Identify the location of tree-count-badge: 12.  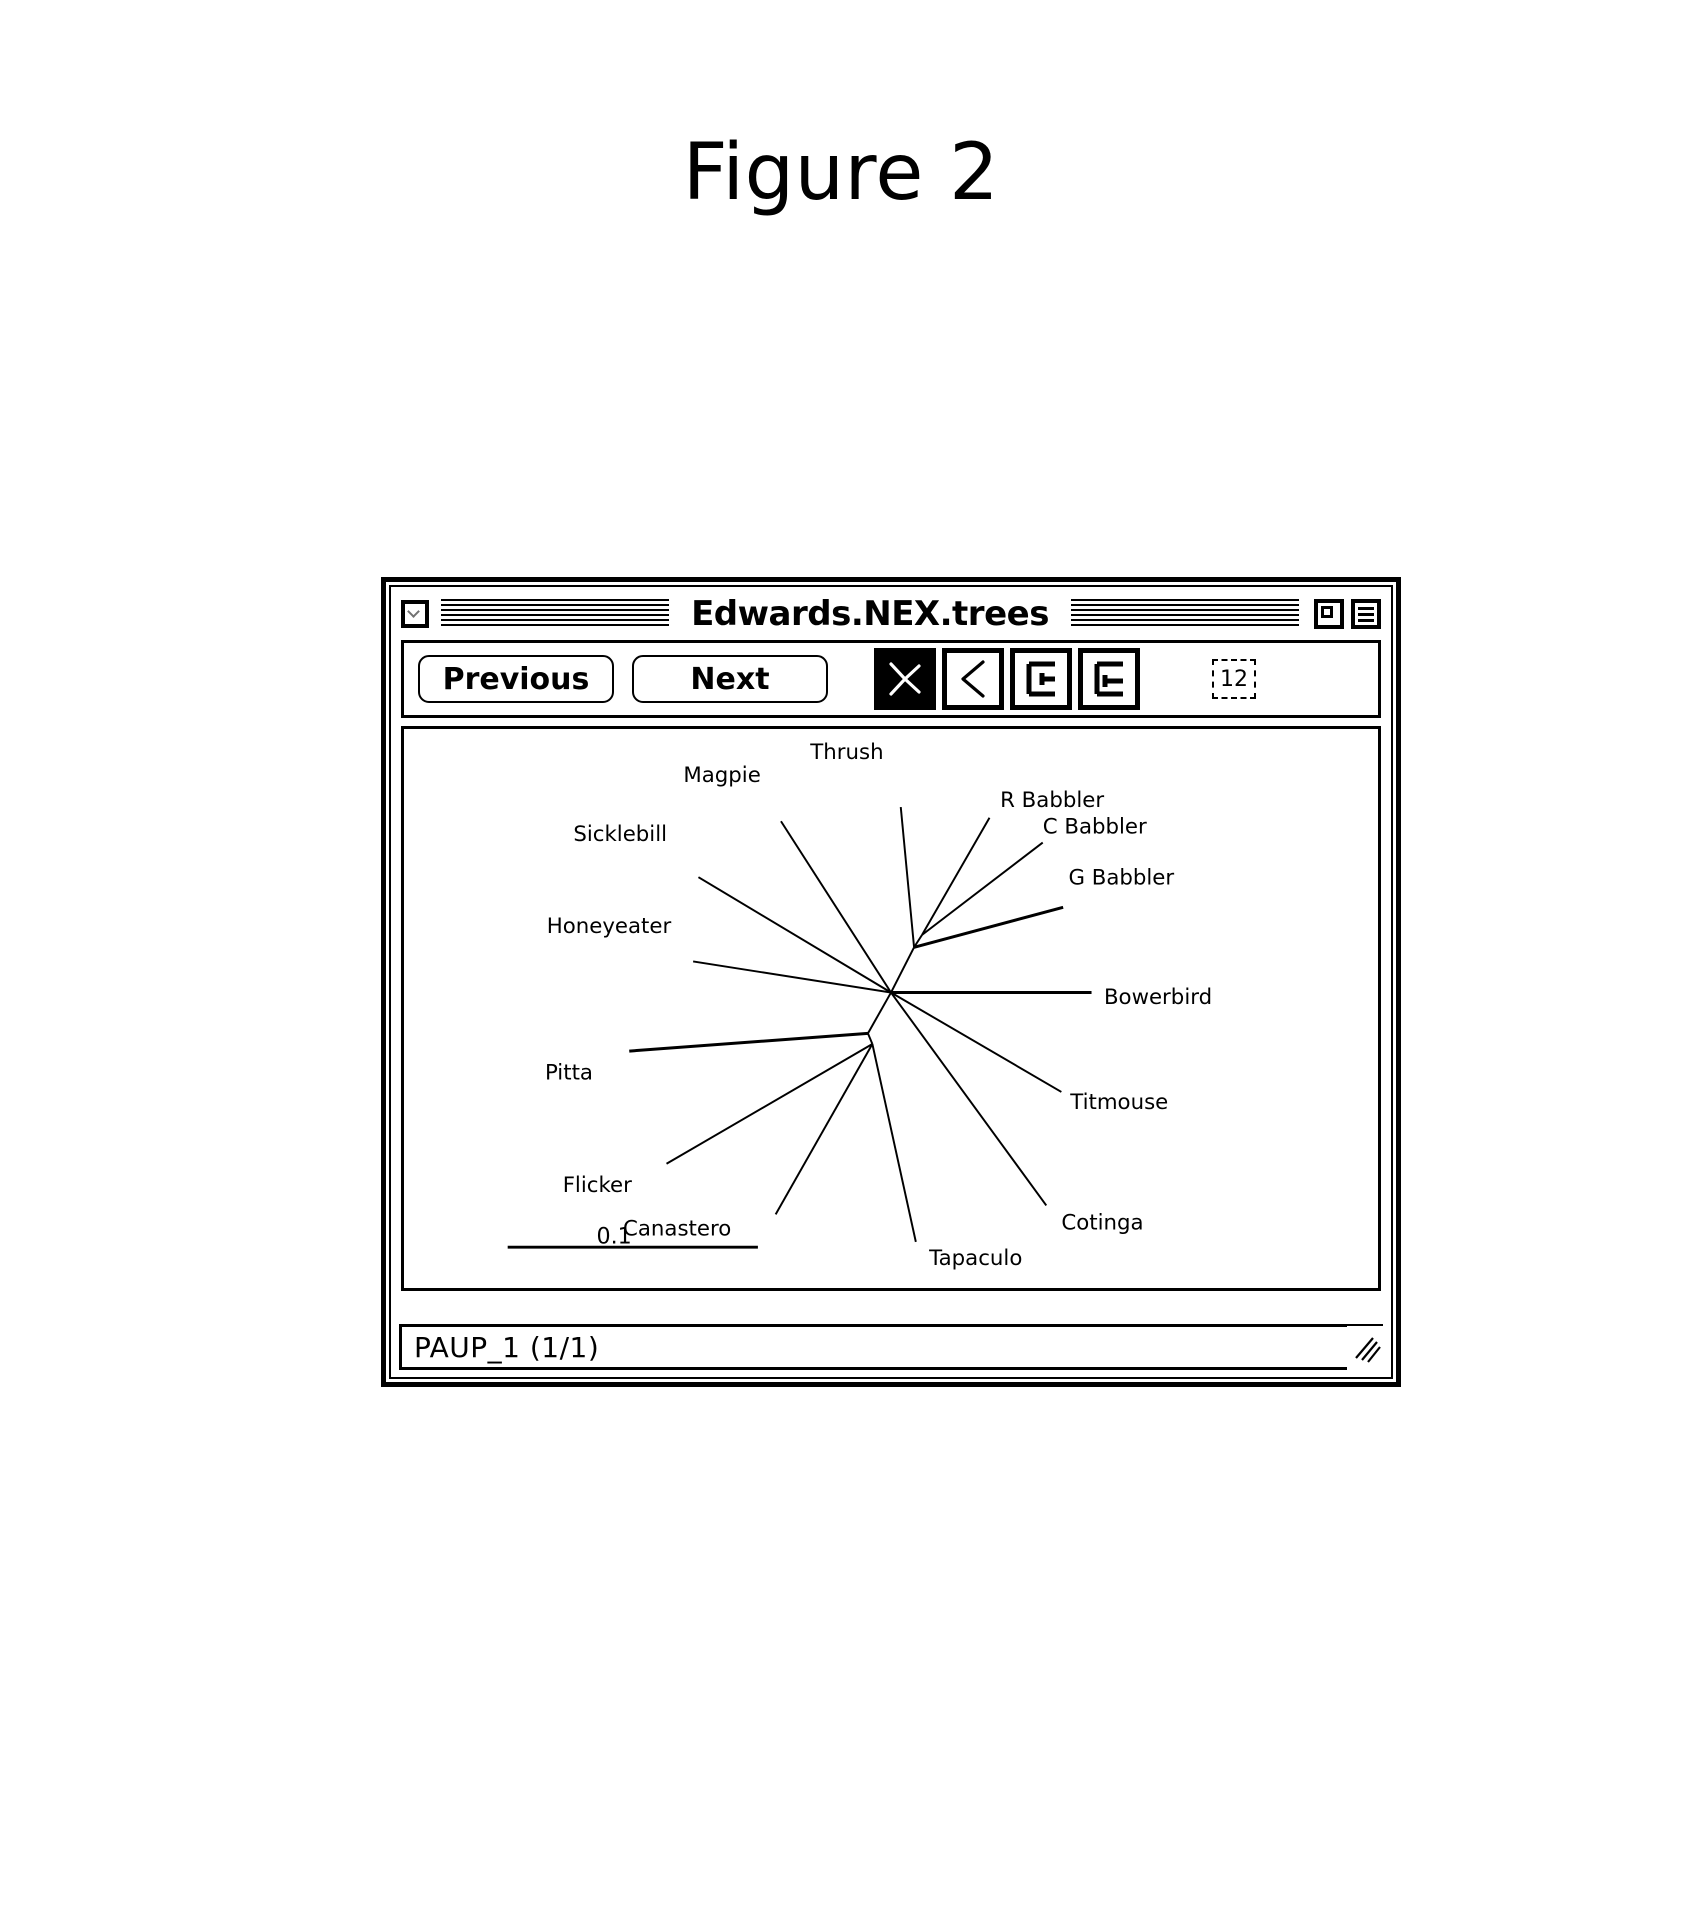
(1234, 679).